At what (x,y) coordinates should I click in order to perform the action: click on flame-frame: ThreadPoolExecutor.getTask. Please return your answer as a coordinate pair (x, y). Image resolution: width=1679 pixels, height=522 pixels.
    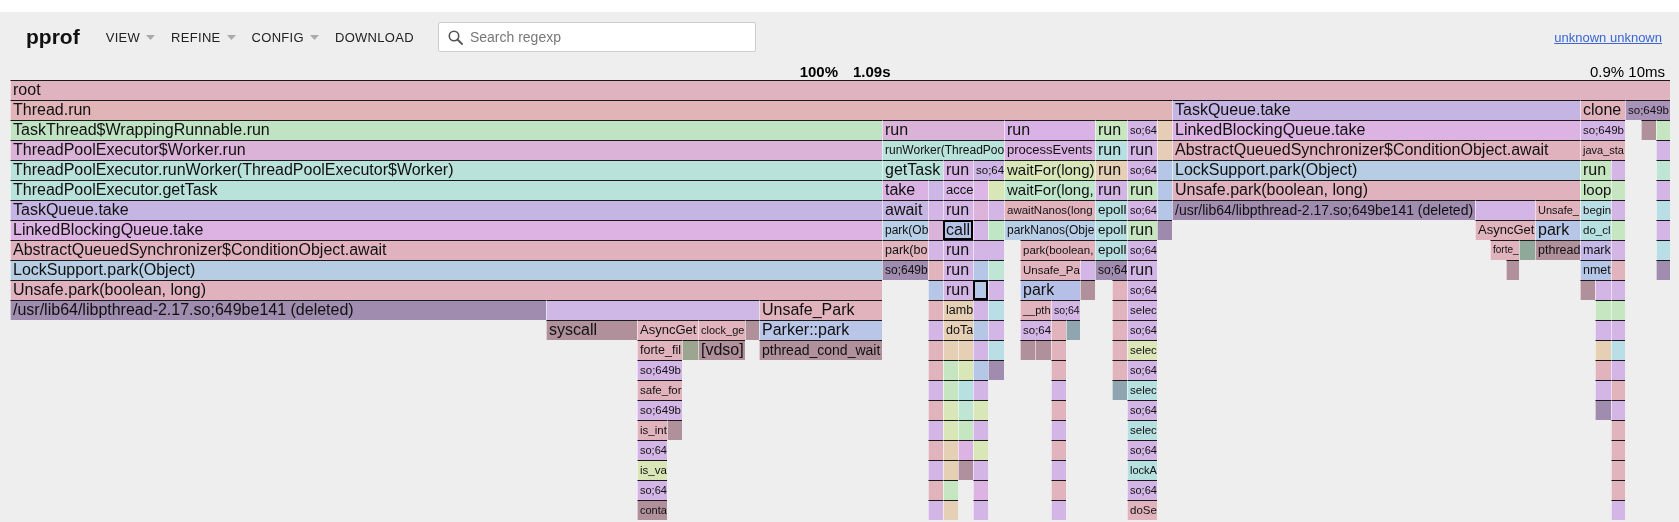
    Looking at the image, I should click on (446, 190).